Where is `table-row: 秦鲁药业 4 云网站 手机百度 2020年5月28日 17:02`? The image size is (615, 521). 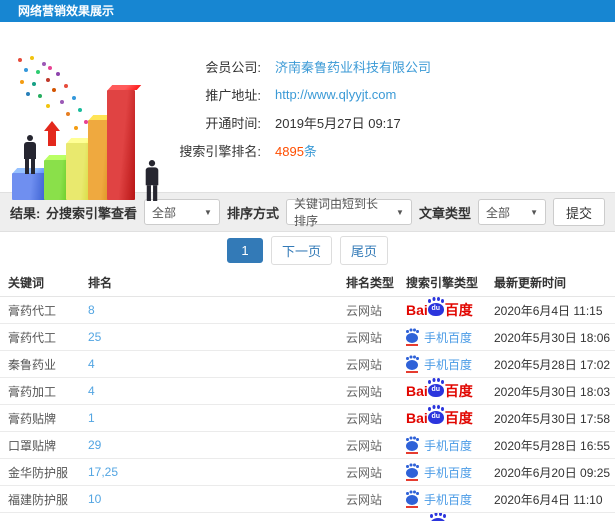 table-row: 秦鲁药业 4 云网站 手机百度 2020年5月28日 17:02 is located at coordinates (307, 364).